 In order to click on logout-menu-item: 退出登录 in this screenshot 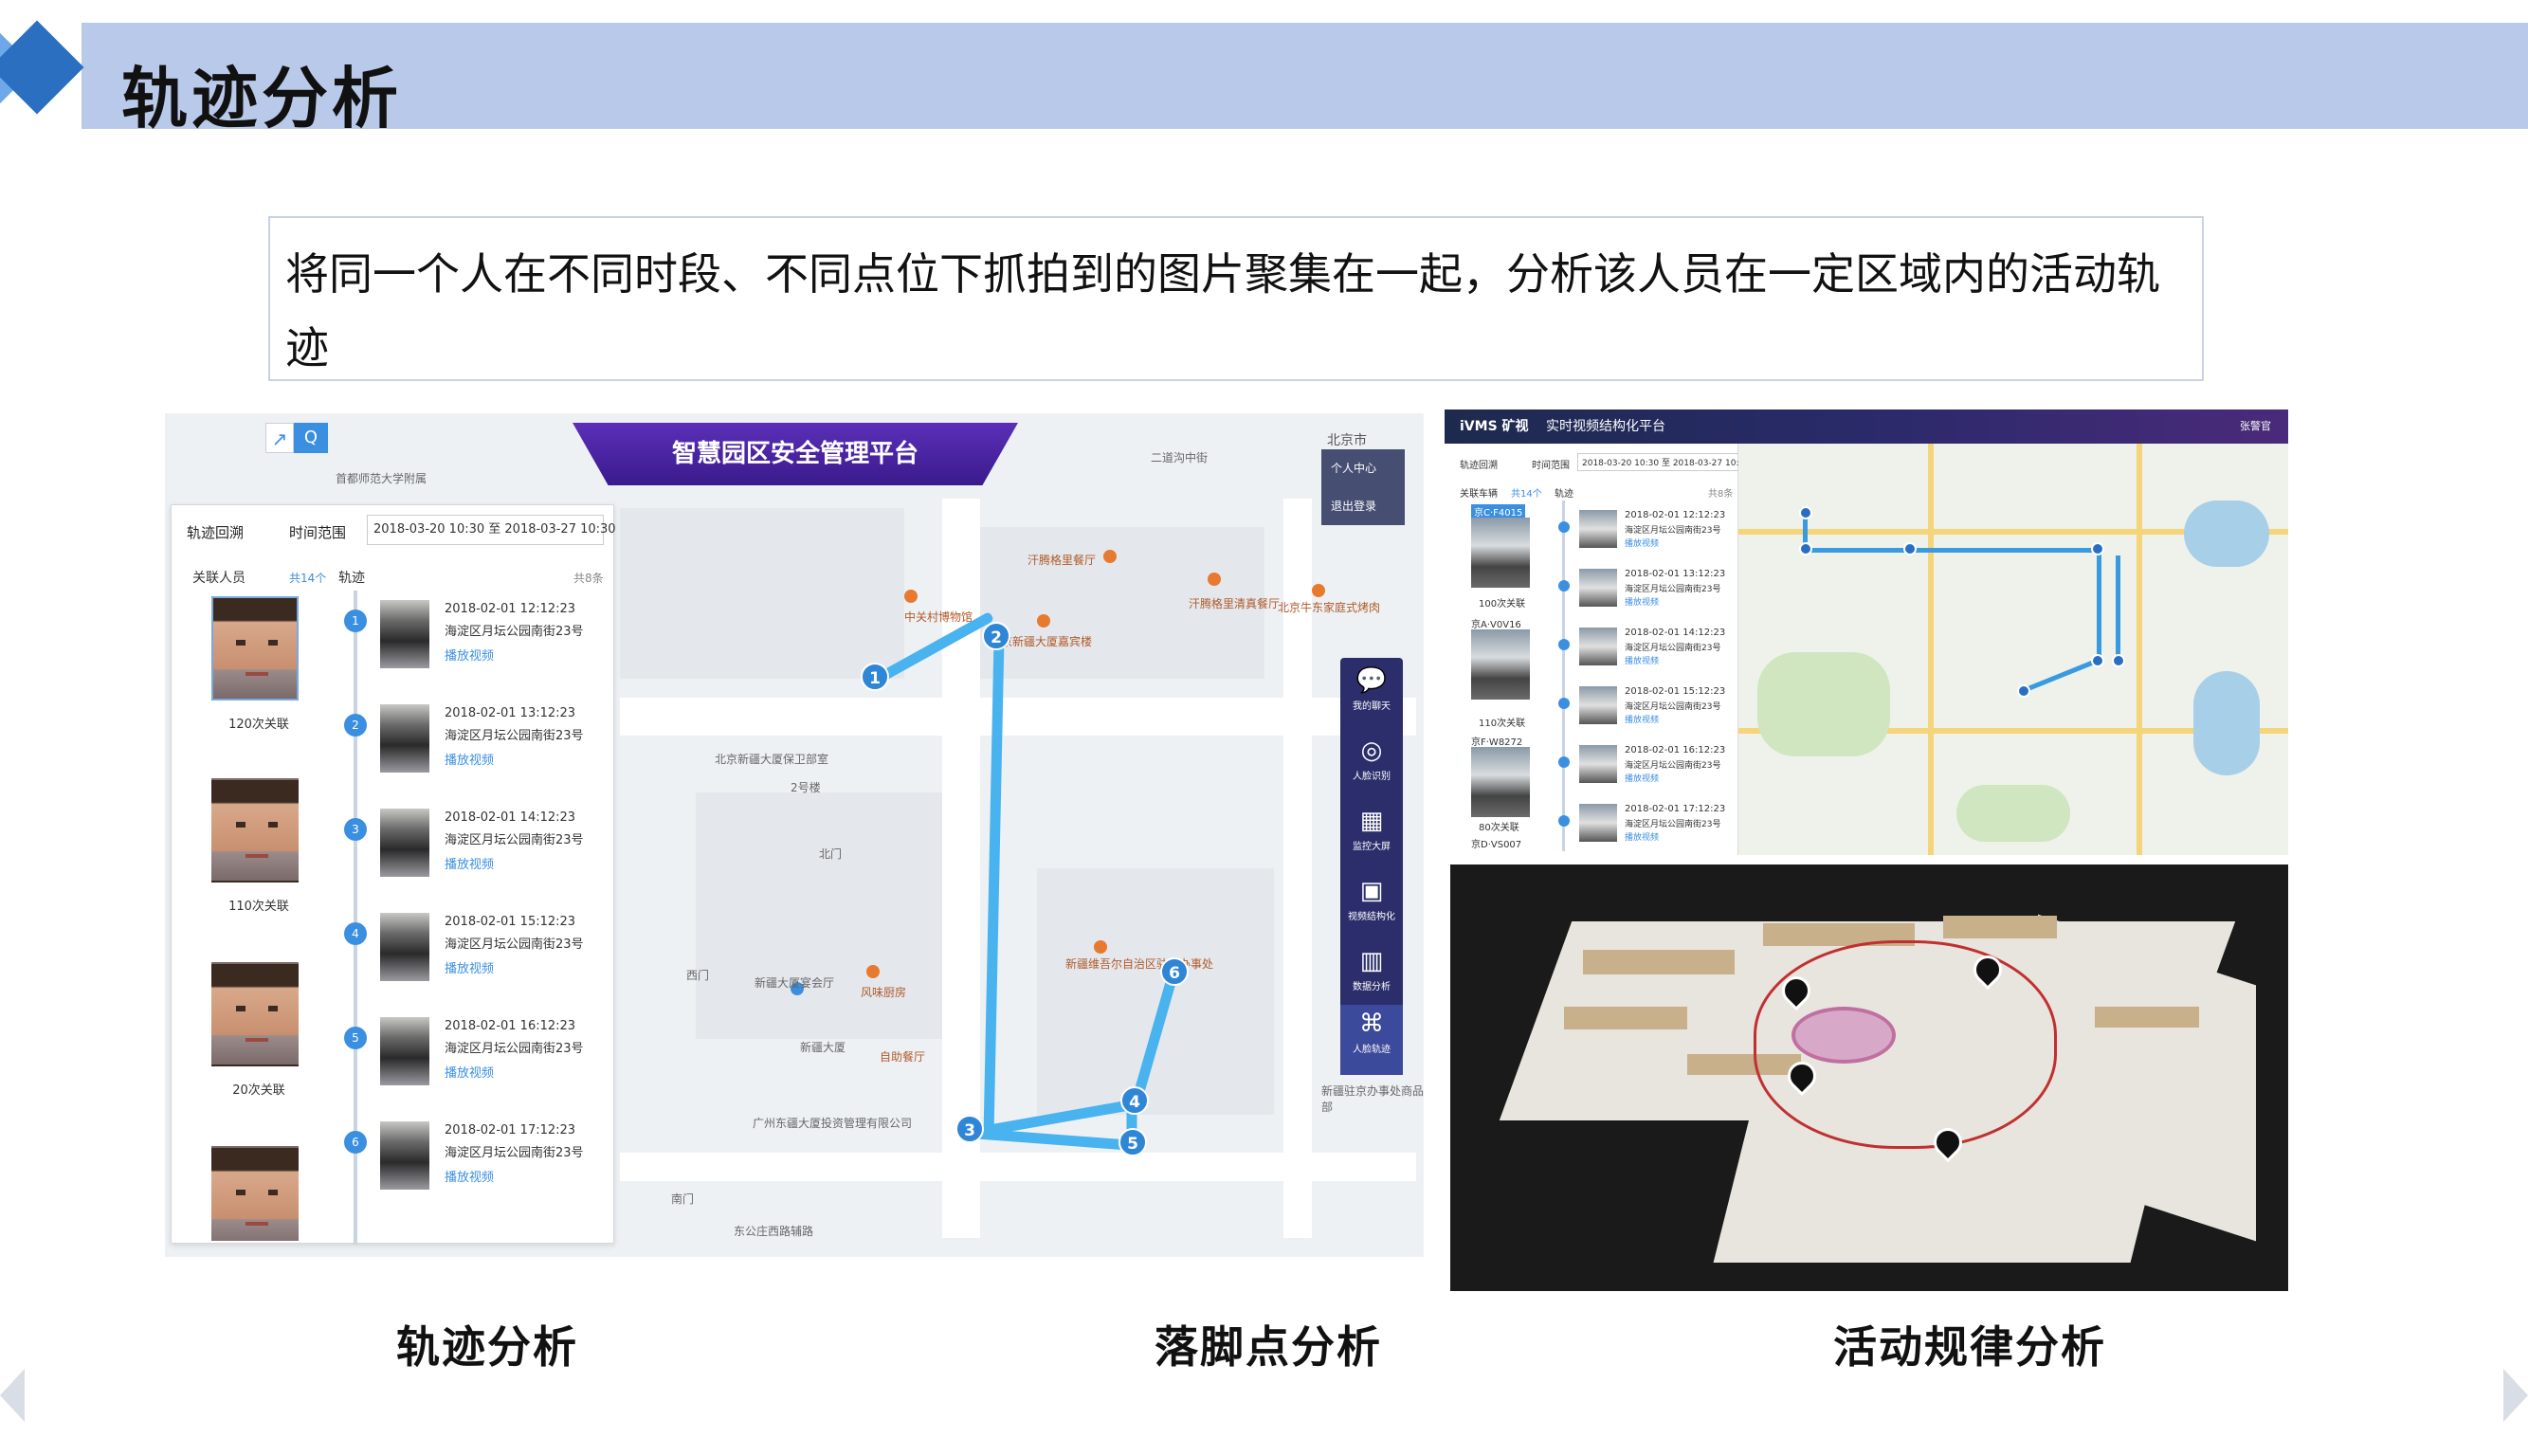, I will do `click(1363, 506)`.